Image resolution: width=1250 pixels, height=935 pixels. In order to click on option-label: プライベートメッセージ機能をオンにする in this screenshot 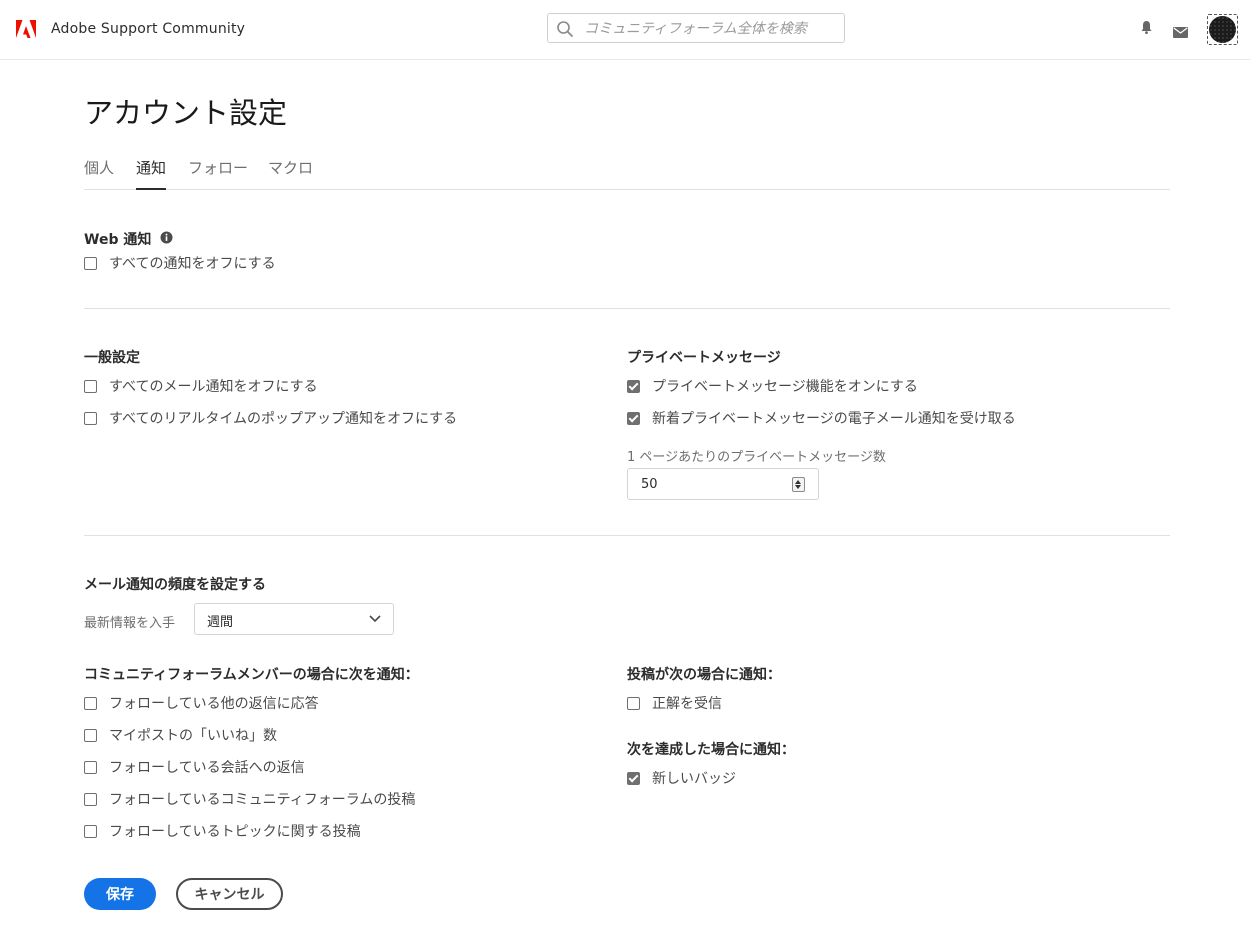, I will do `click(785, 387)`.